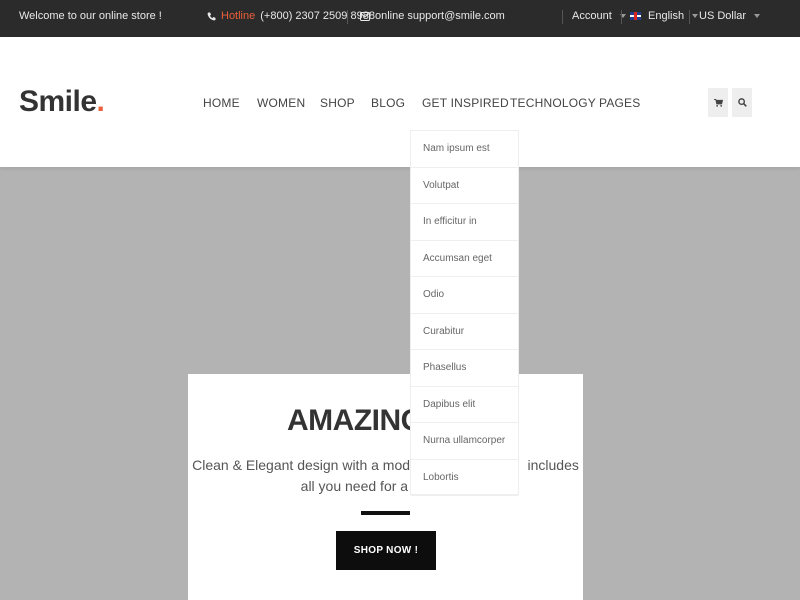  Describe the element at coordinates (386, 550) in the screenshot. I see `shop-now-button: SHOP NOW !` at that location.